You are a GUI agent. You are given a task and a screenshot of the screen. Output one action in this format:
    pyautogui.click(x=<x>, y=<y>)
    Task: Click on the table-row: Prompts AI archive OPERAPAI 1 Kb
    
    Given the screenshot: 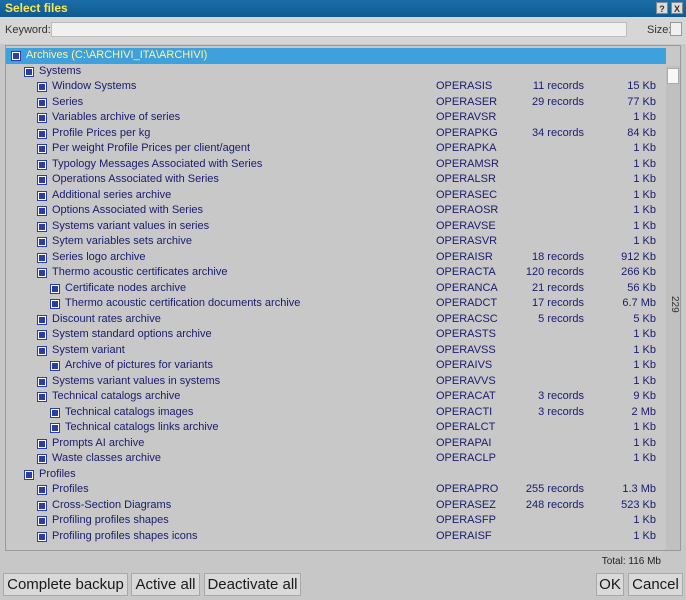 What is the action you would take?
    pyautogui.click(x=336, y=444)
    